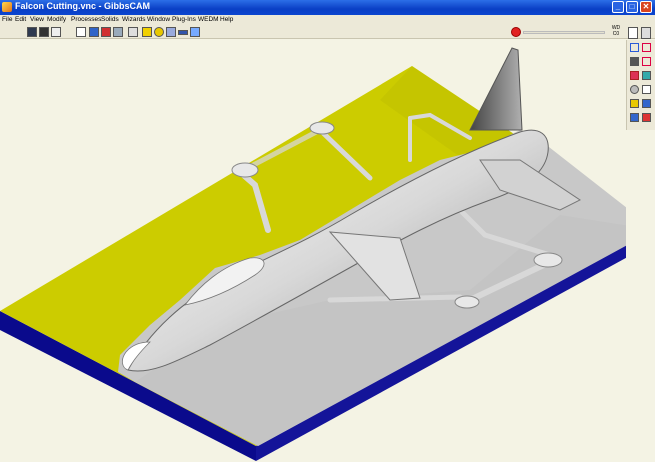 Image resolution: width=655 pixels, height=462 pixels. I want to click on blank-icon, so click(133, 32).